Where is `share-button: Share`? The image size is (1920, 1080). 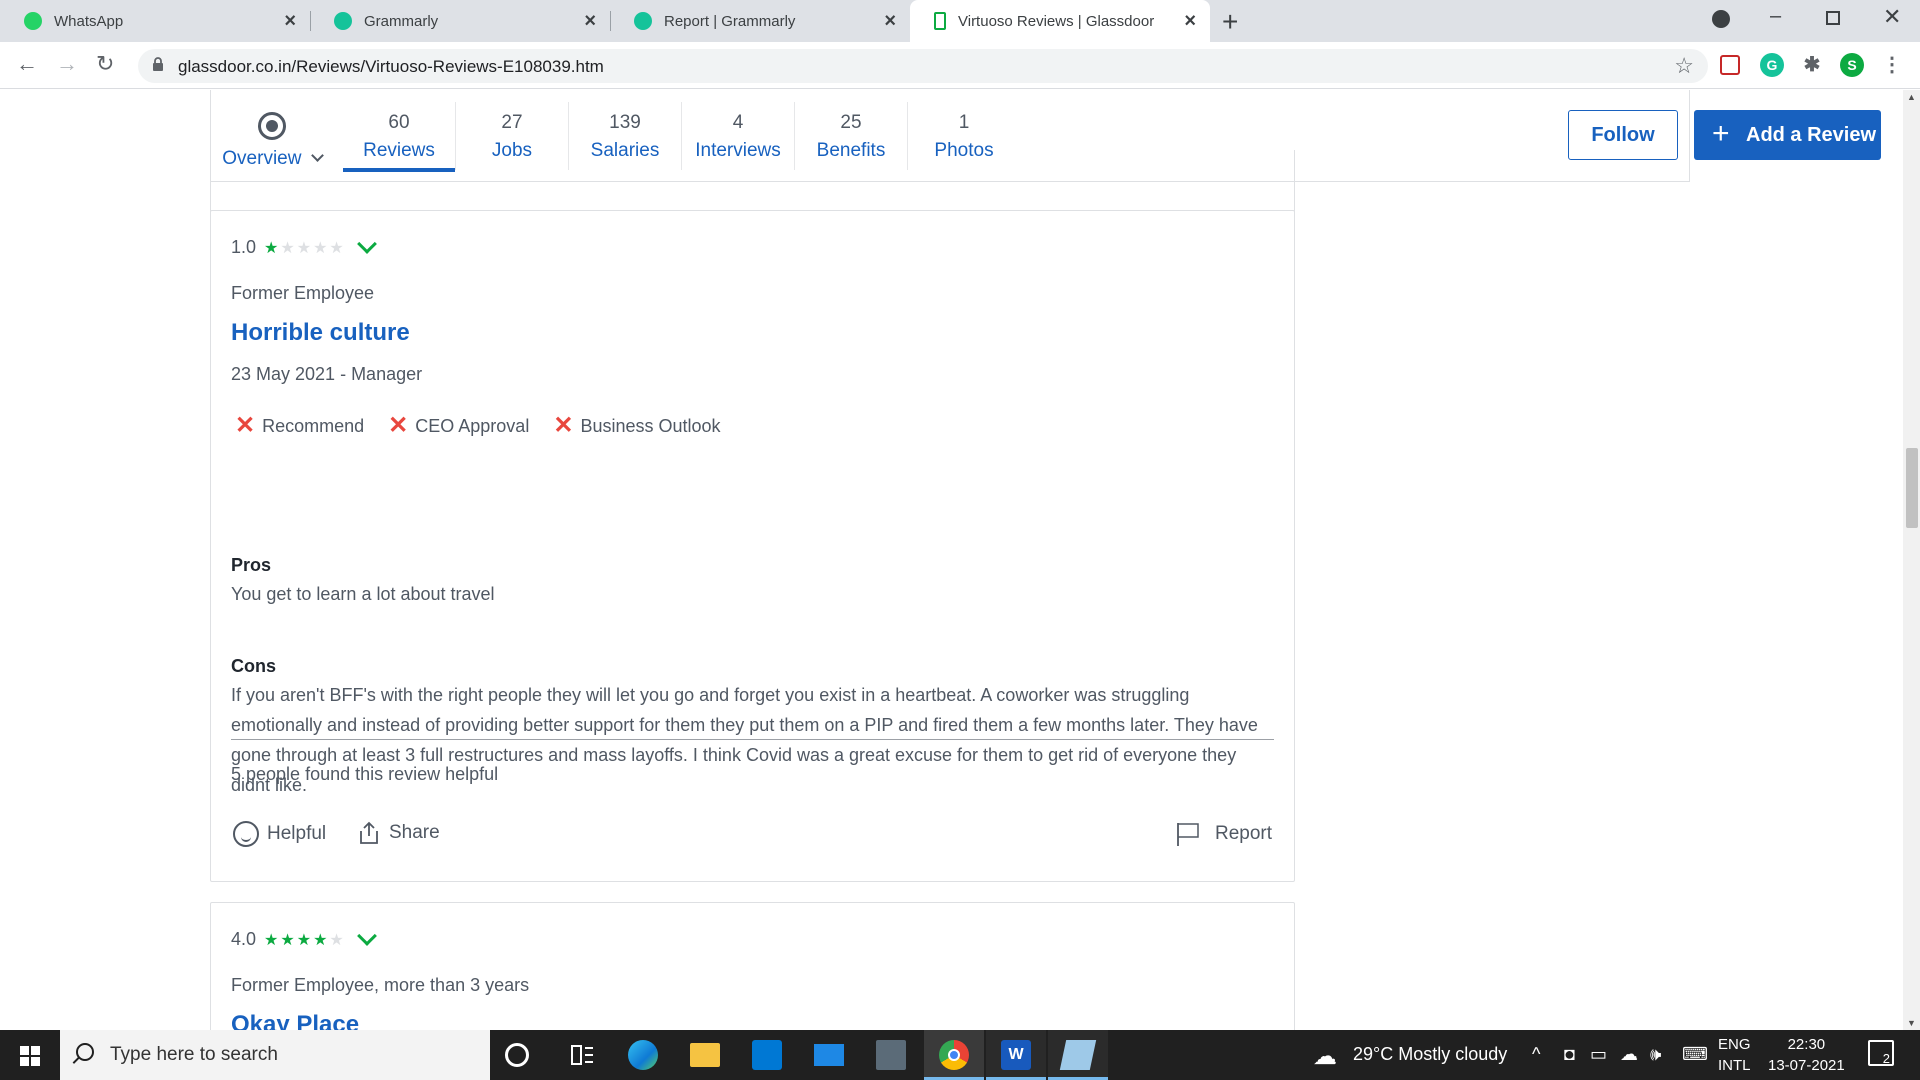 share-button: Share is located at coordinates (398, 833).